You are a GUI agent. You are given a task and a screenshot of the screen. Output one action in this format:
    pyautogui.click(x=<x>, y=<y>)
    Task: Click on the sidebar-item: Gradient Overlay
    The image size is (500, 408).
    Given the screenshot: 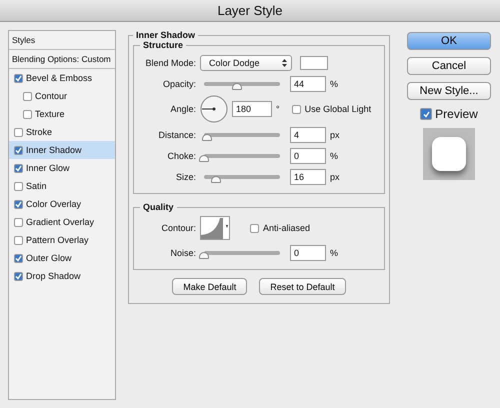 What is the action you would take?
    pyautogui.click(x=62, y=222)
    